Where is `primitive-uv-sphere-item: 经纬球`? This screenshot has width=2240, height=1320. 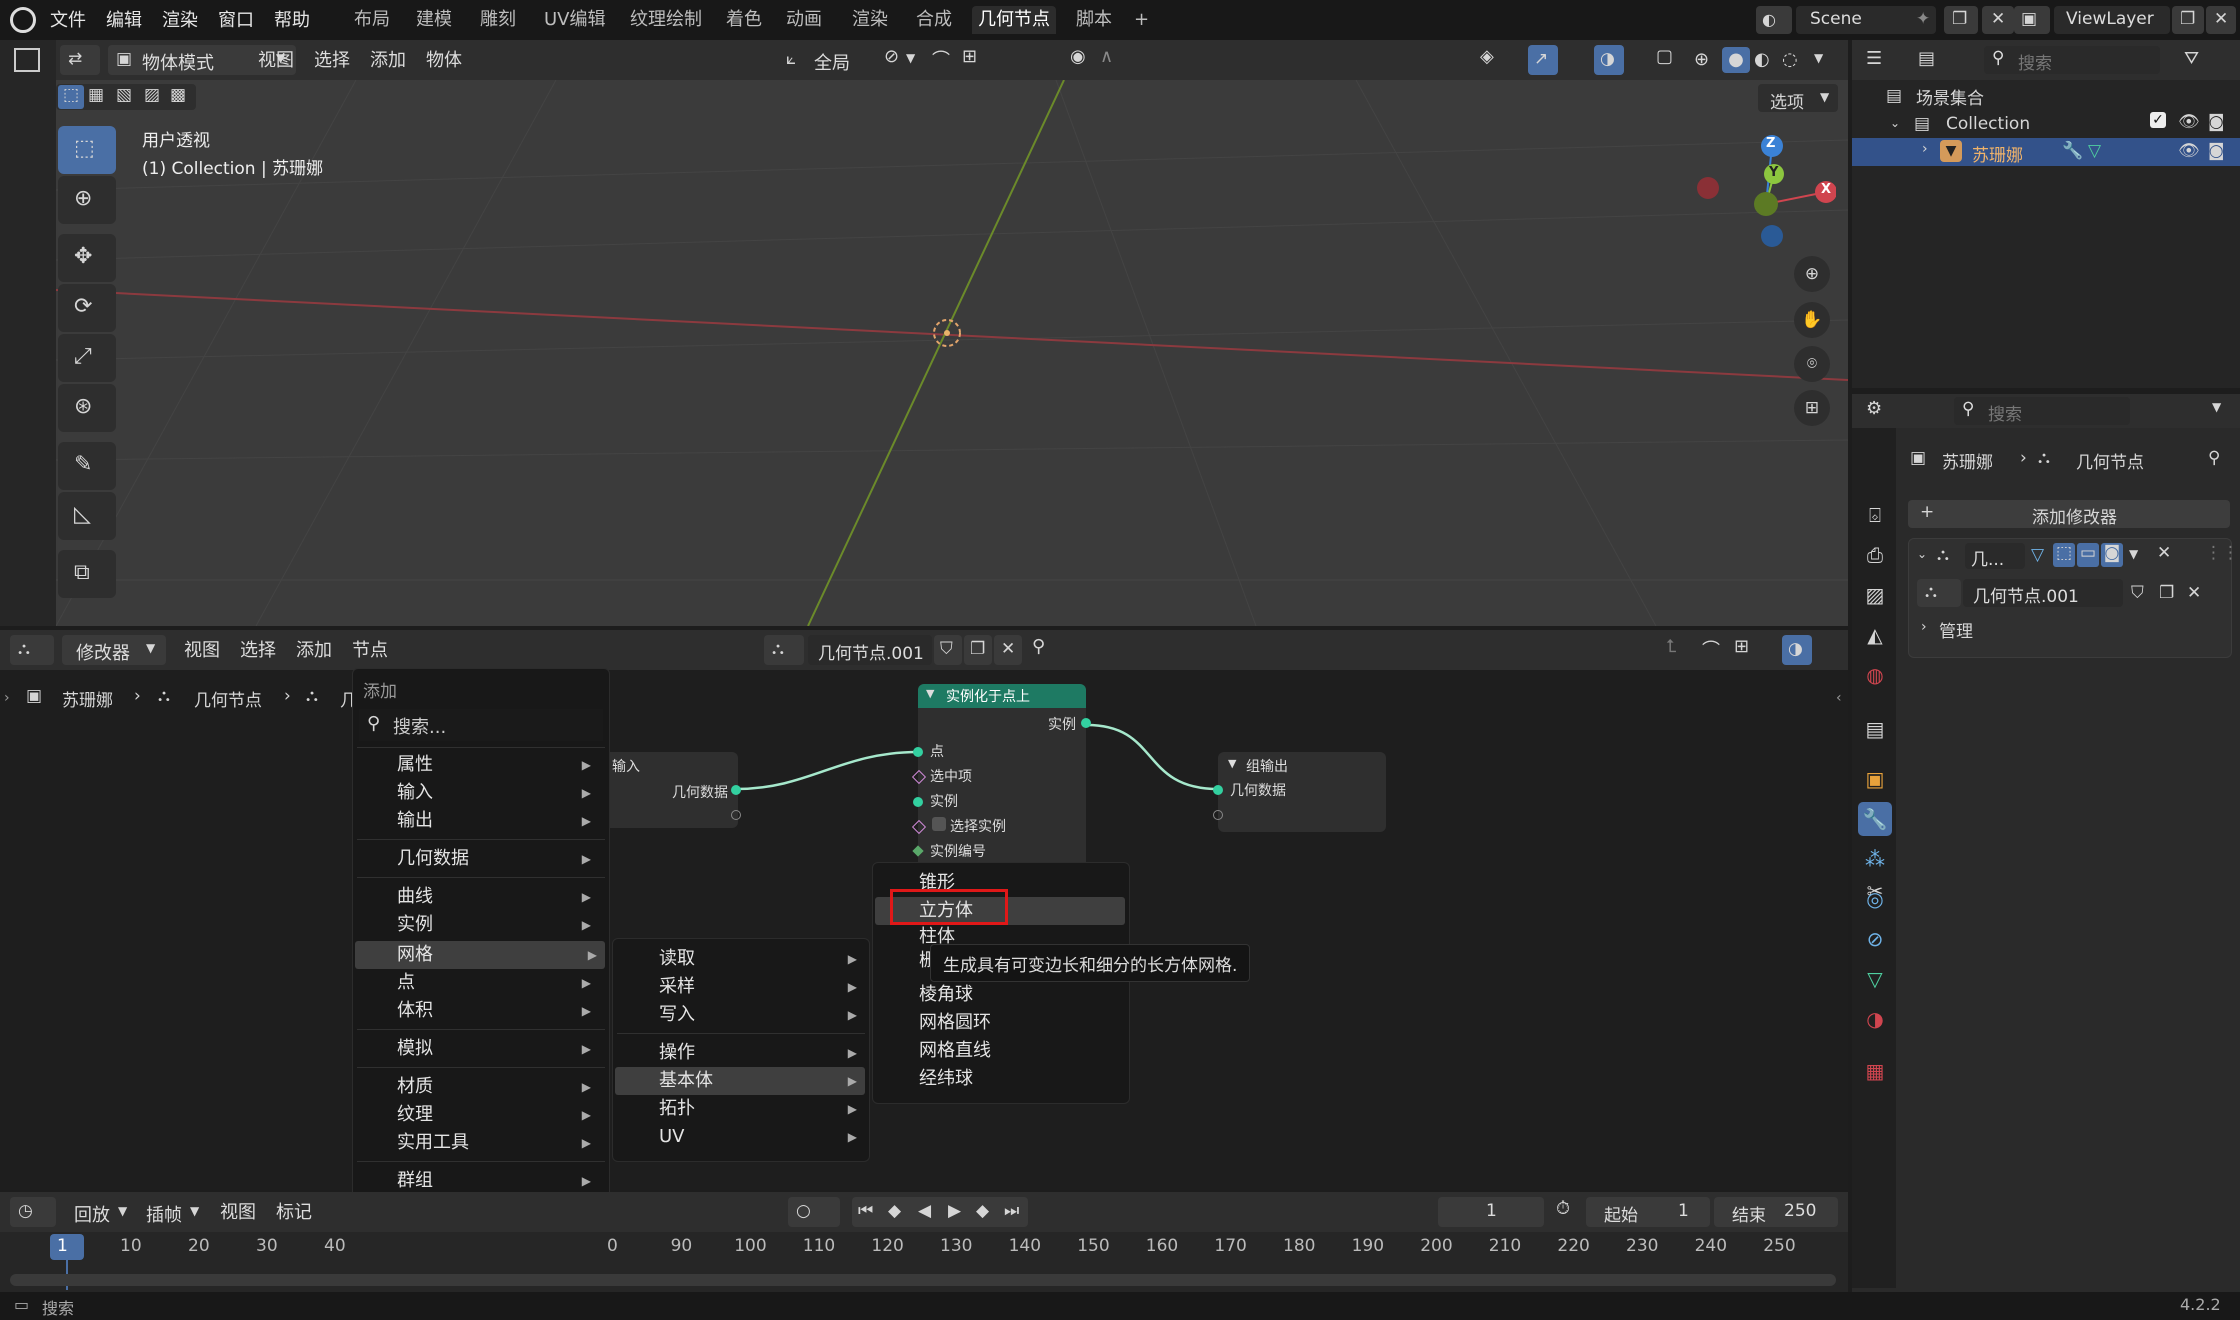 primitive-uv-sphere-item: 经纬球 is located at coordinates (1000, 1079).